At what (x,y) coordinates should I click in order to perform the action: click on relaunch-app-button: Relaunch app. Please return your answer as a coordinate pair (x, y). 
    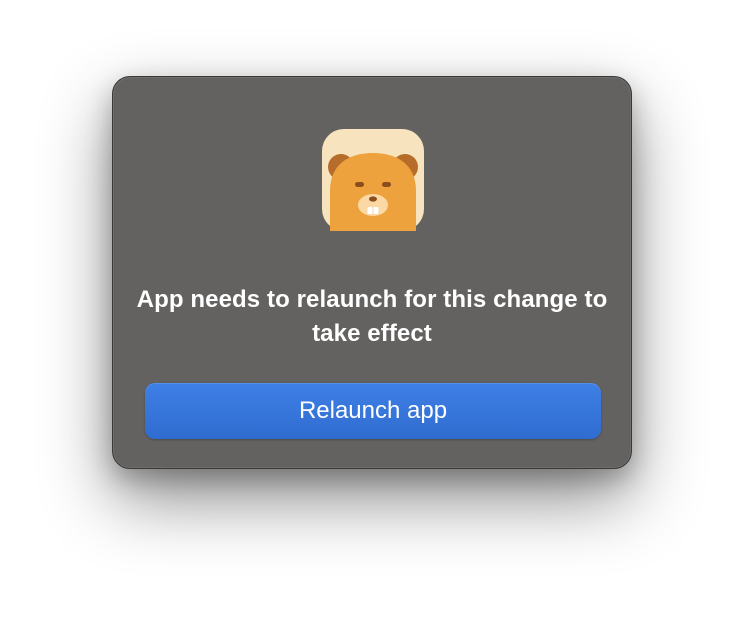
    Looking at the image, I should click on (373, 411).